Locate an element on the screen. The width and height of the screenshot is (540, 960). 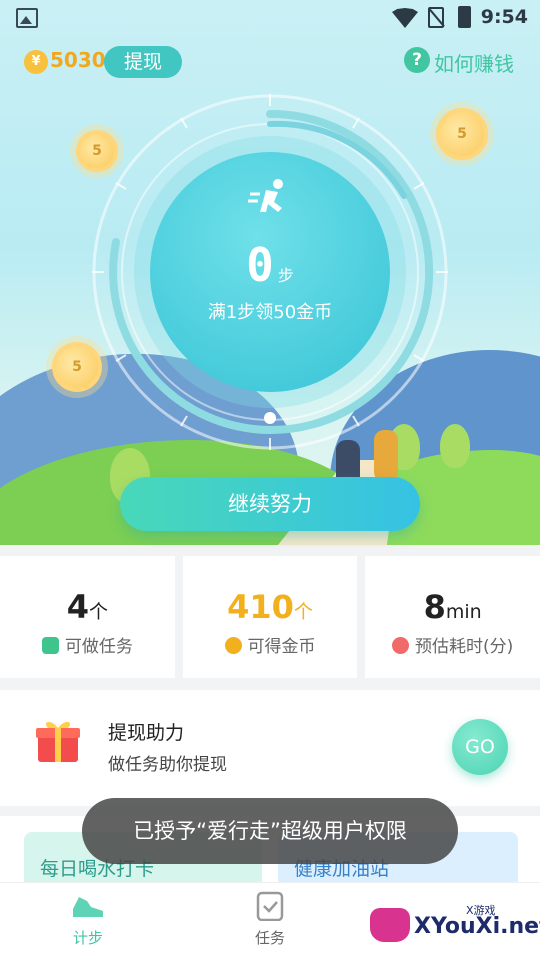
task-clipboard-icon is located at coordinates (270, 906).